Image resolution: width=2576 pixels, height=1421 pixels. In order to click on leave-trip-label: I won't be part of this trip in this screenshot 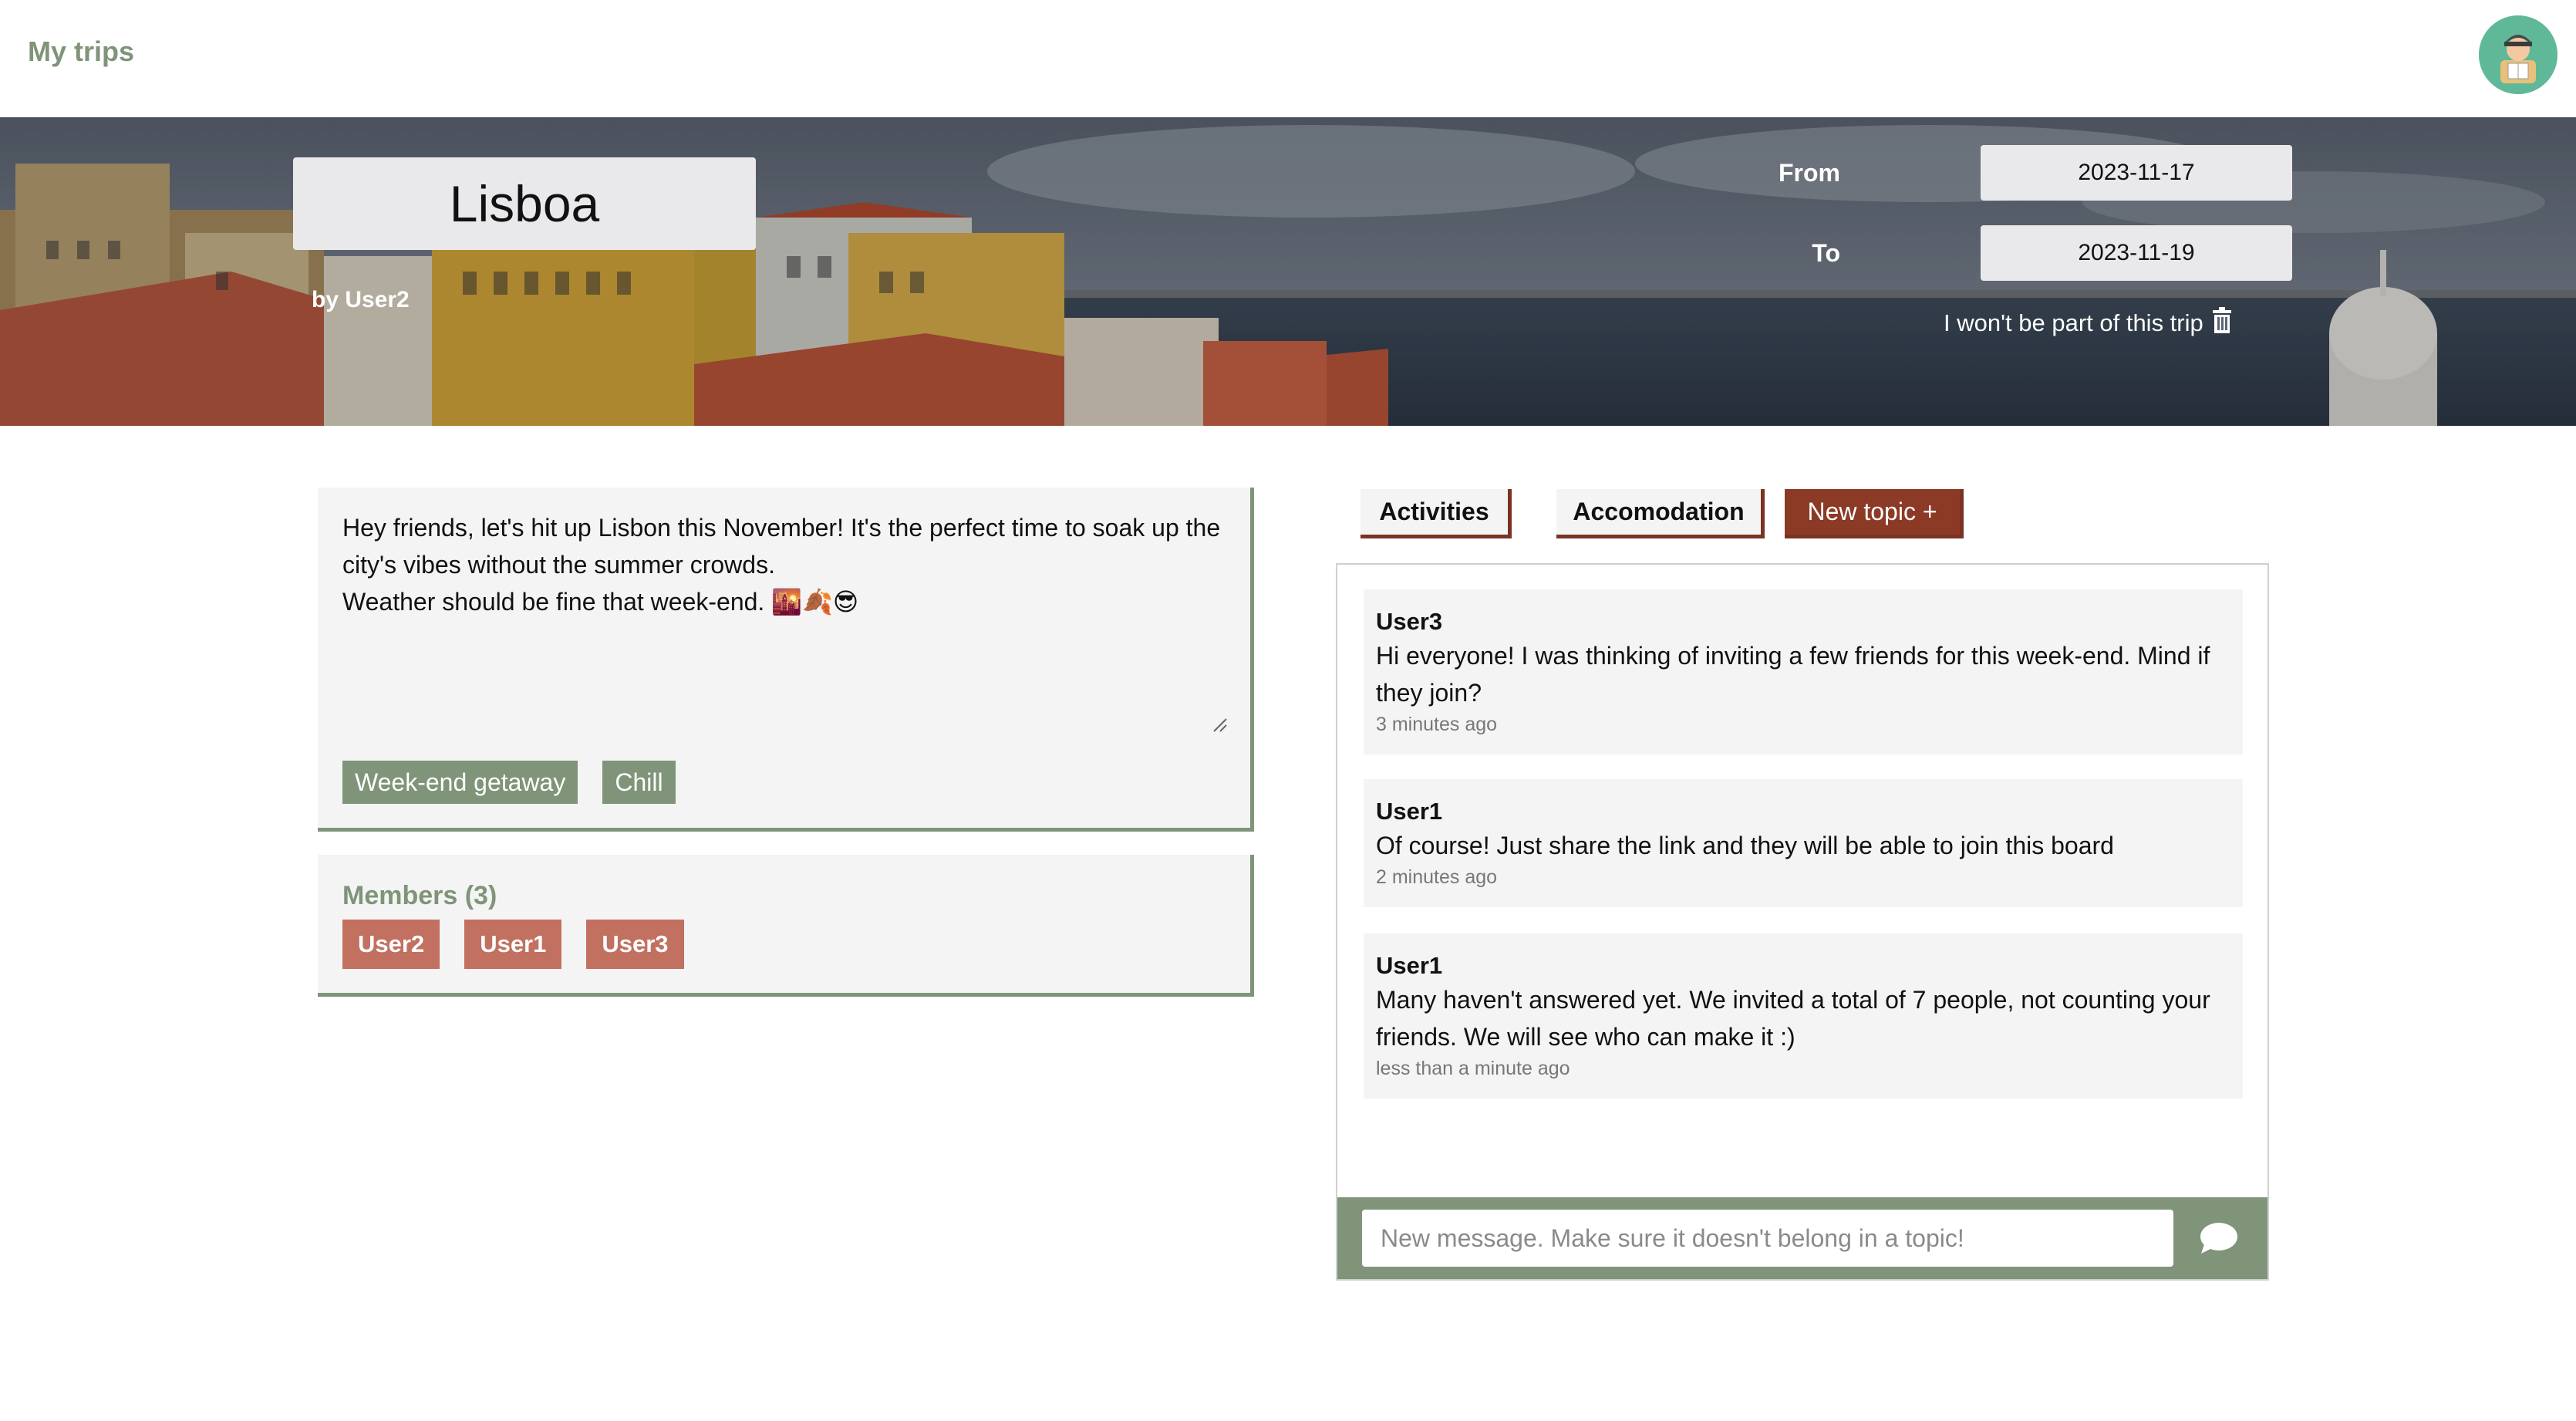, I will do `click(2073, 322)`.